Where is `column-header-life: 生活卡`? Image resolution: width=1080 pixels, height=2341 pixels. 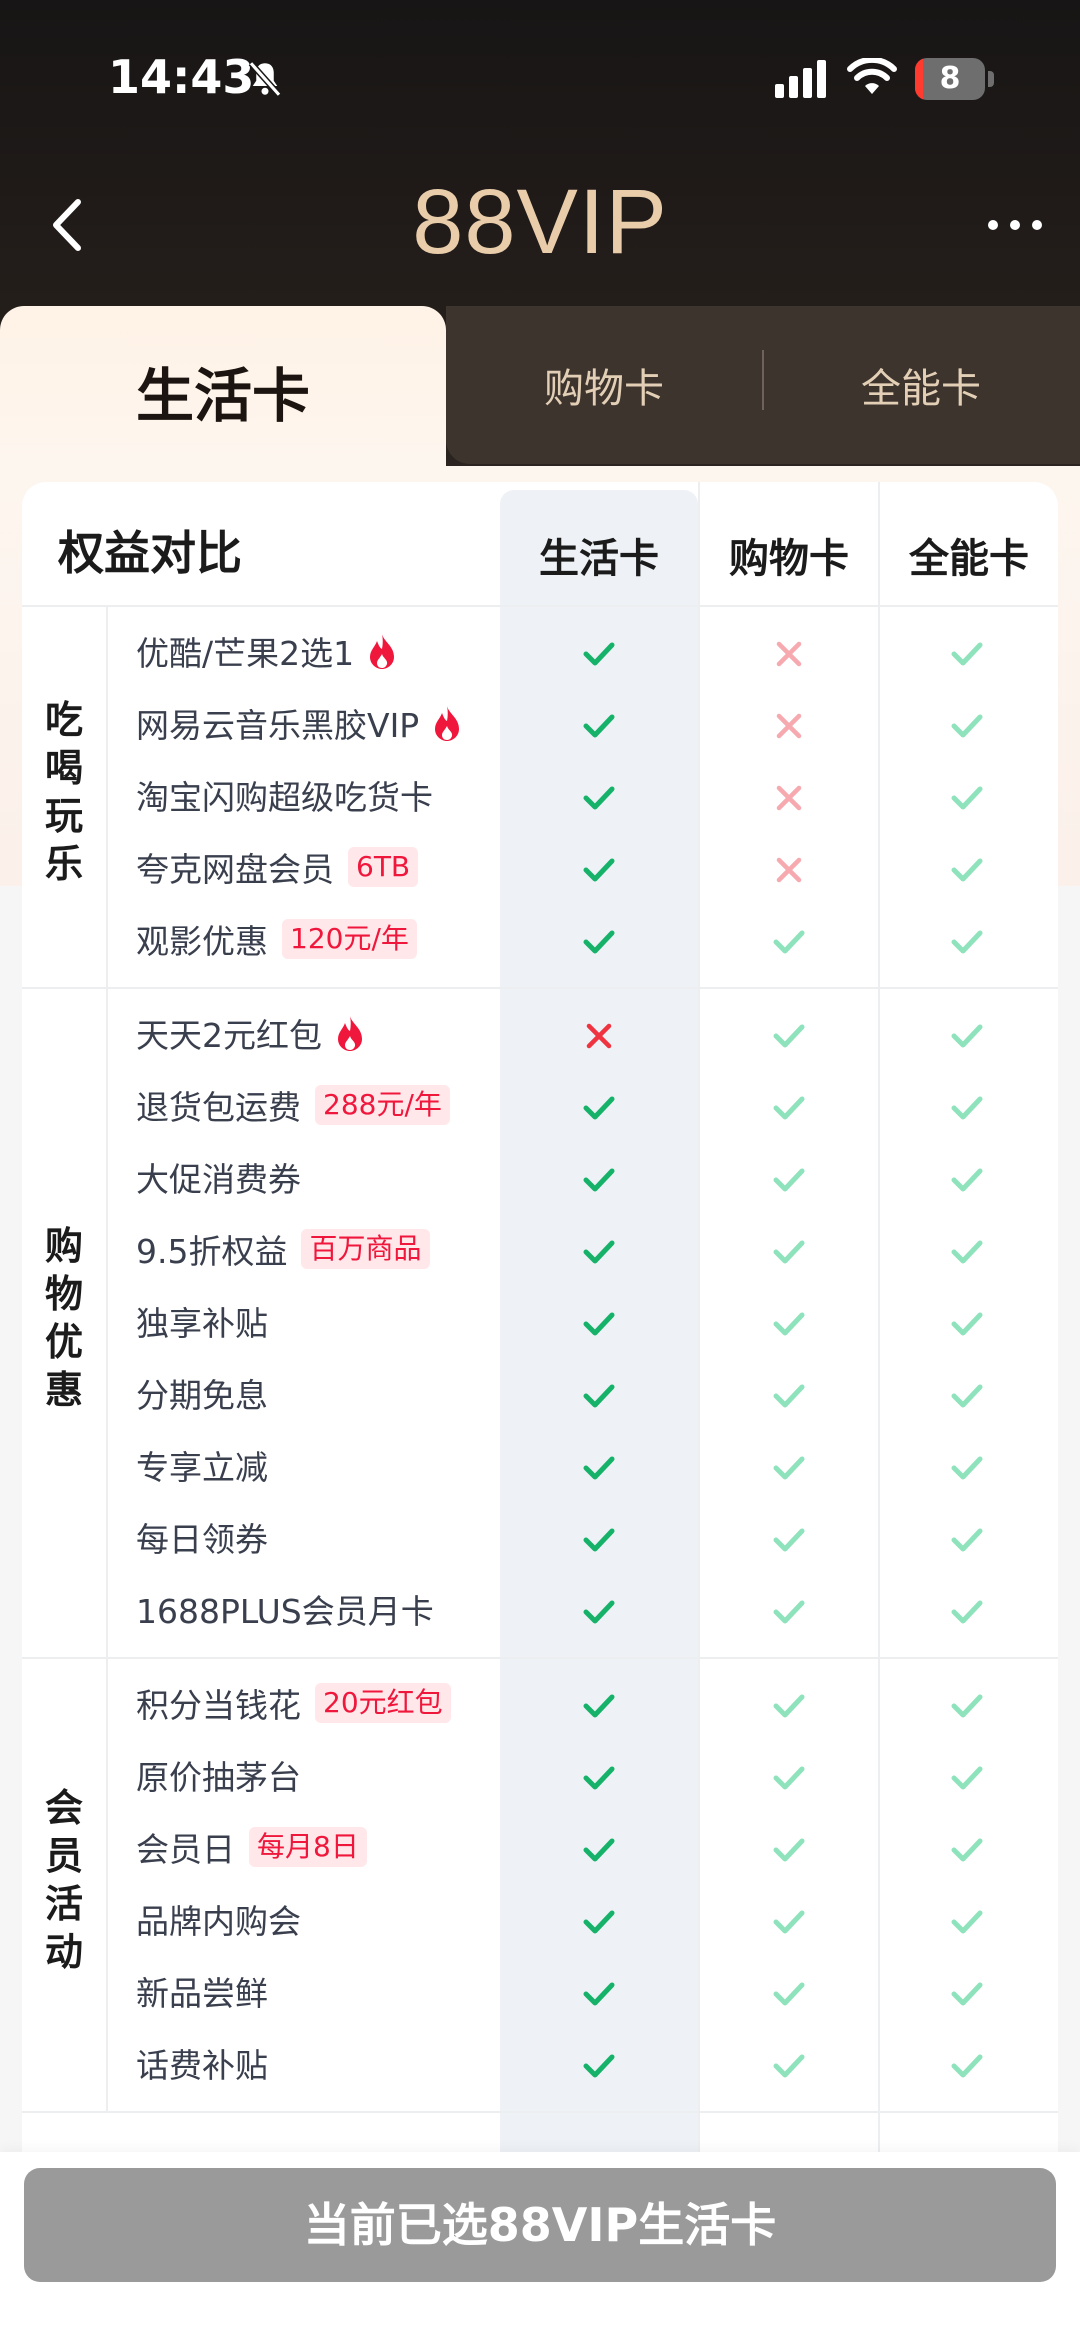 column-header-life: 生活卡 is located at coordinates (599, 559).